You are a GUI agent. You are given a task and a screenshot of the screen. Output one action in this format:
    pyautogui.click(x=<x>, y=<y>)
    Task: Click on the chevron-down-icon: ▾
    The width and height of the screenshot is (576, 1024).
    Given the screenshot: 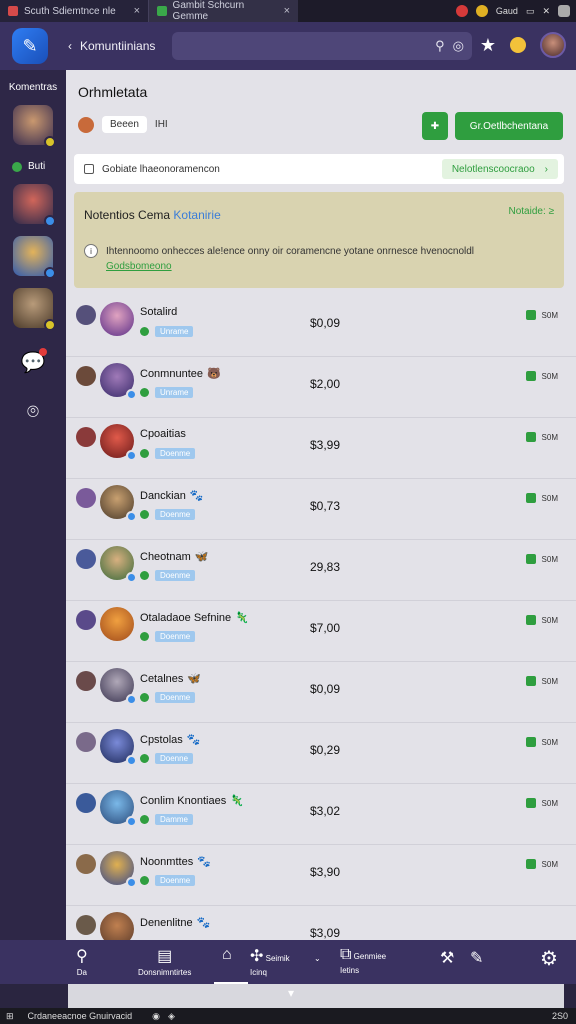 What is the action you would take?
    pyautogui.click(x=291, y=993)
    